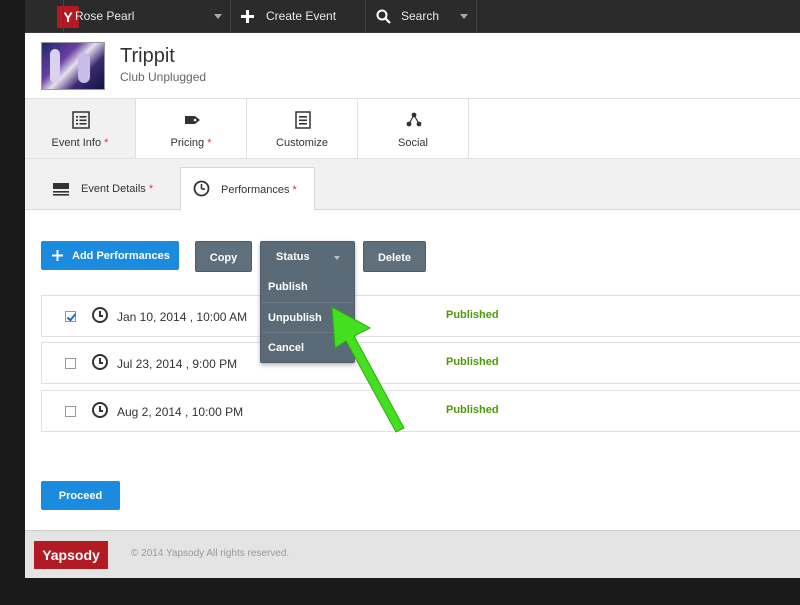 The image size is (800, 605). I want to click on top-bar: Y Rose Pearl Create Event Search, so click(412, 16).